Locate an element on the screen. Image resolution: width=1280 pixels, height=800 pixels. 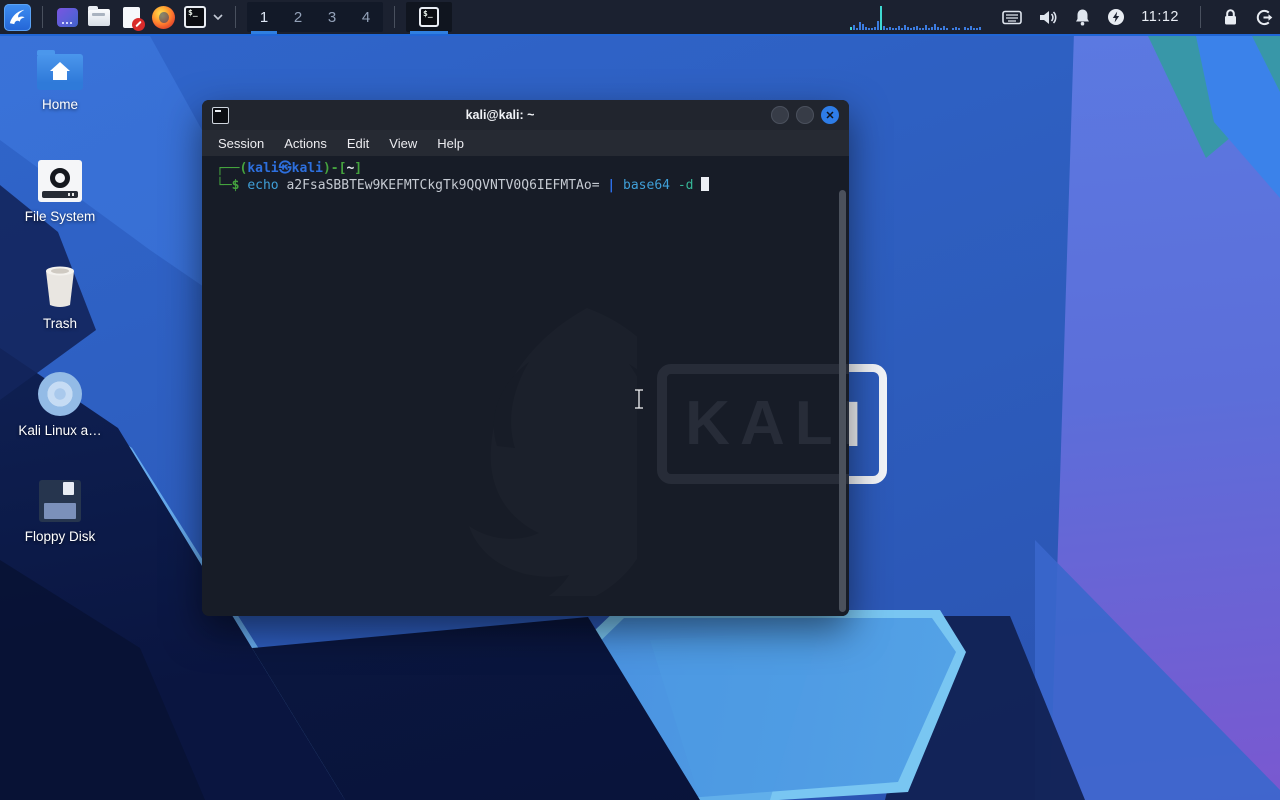
kali-menu-icon is located at coordinates (17, 16).